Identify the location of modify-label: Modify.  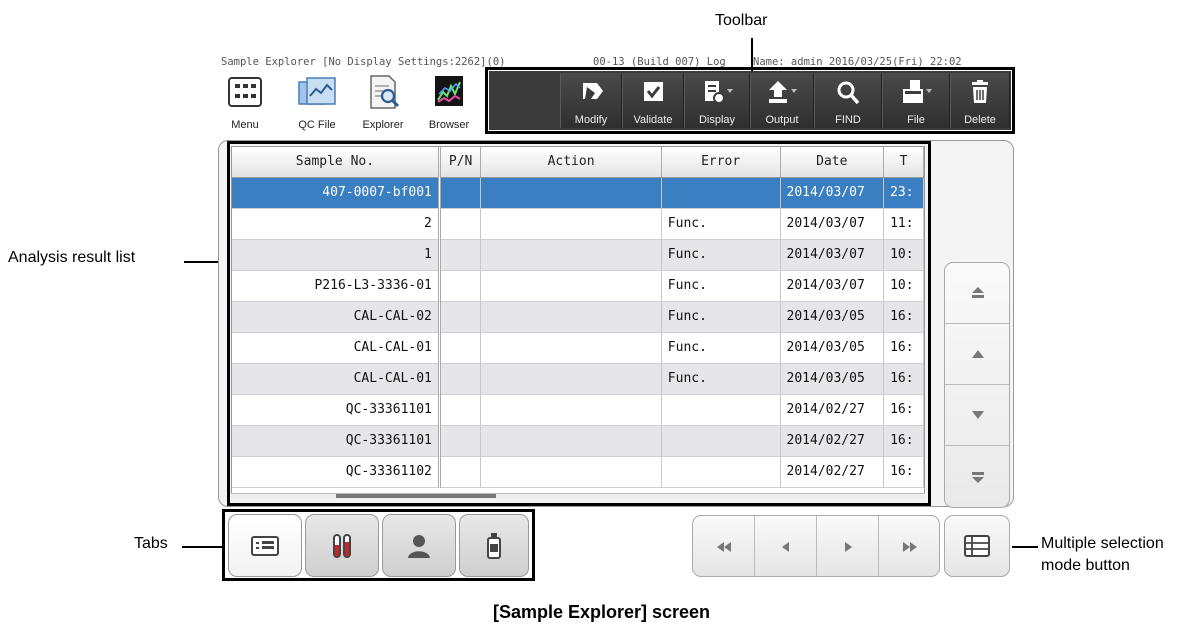
(591, 120).